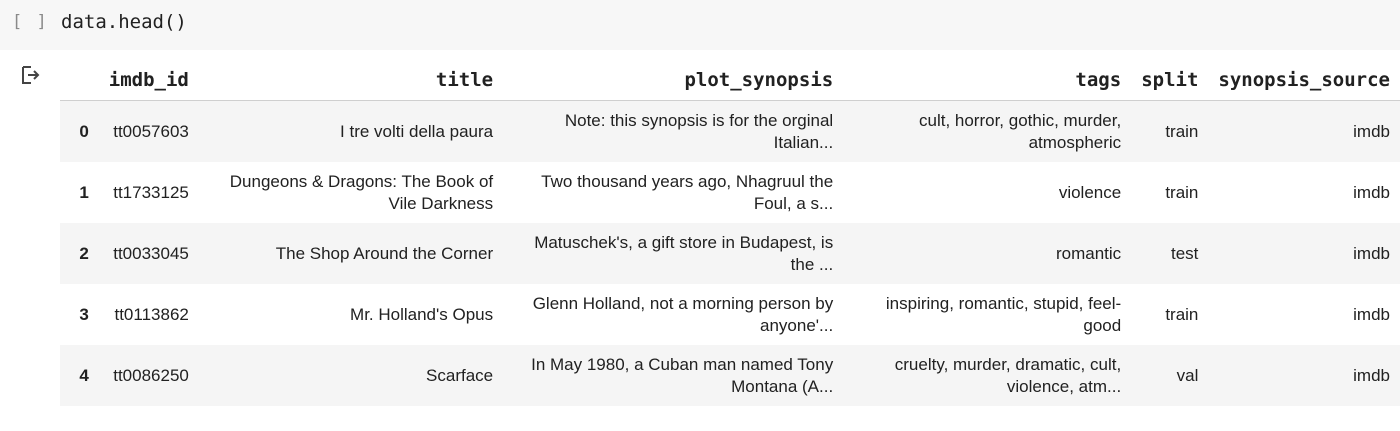 This screenshot has width=1400, height=431. What do you see at coordinates (84, 314) in the screenshot?
I see `row-index: 3` at bounding box center [84, 314].